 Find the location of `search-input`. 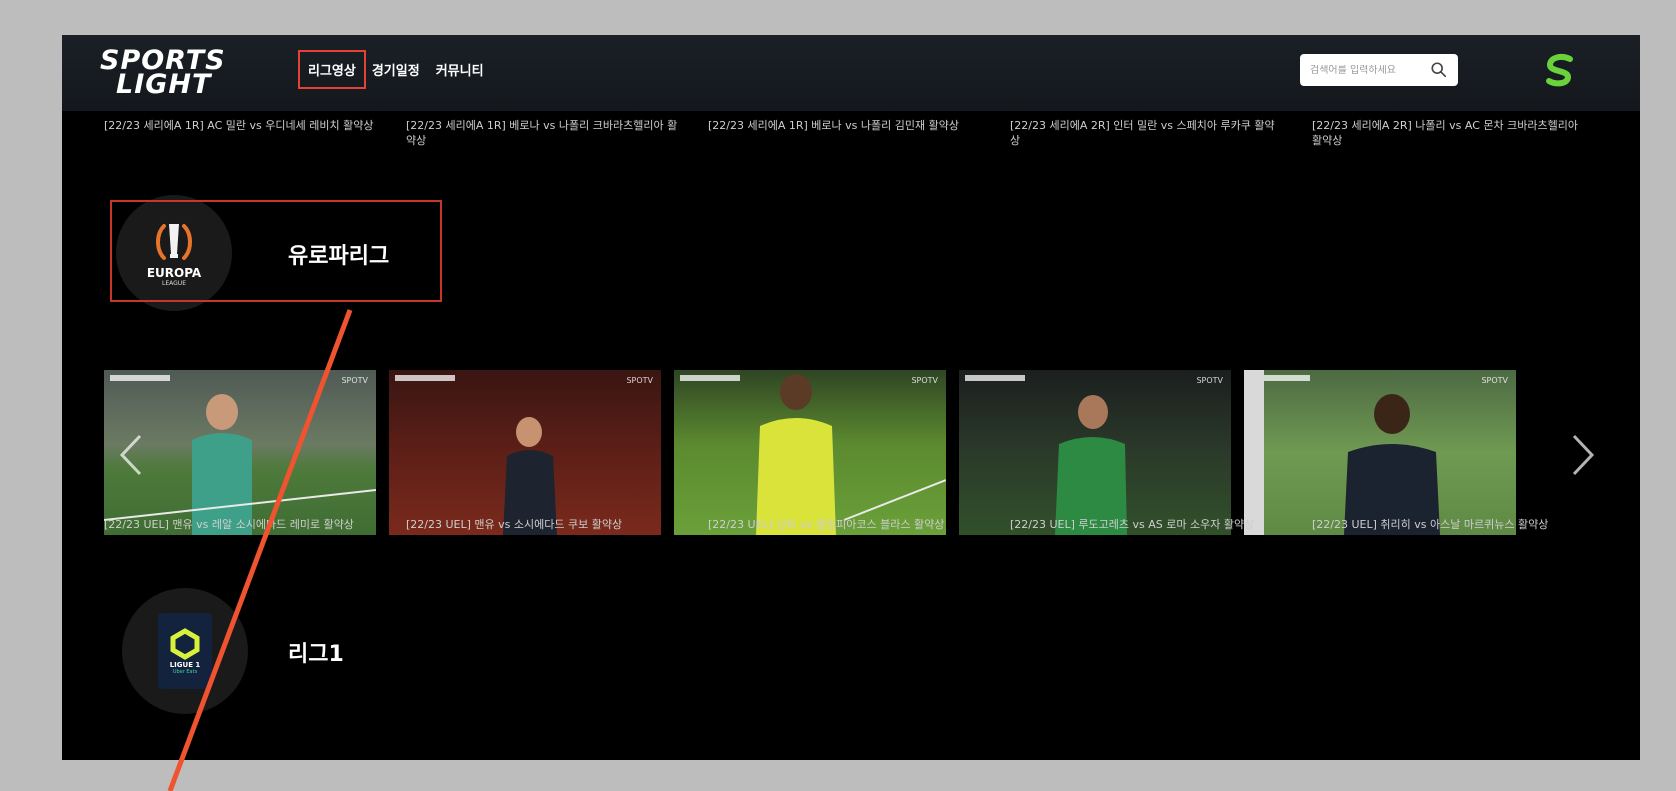

search-input is located at coordinates (1365, 70).